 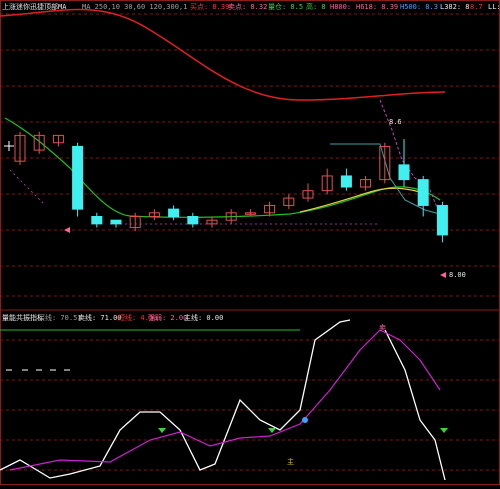 I want to click on low-pointer-icon, so click(x=67, y=230).